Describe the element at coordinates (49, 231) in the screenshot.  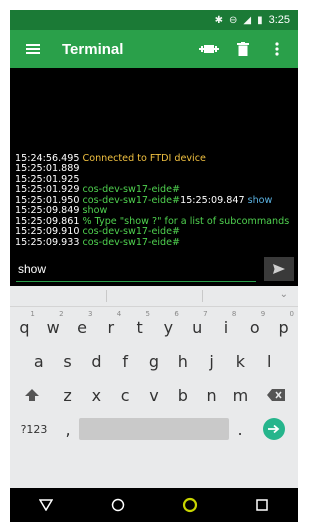
I see `terminal-timestamp: 15:25:09.910` at that location.